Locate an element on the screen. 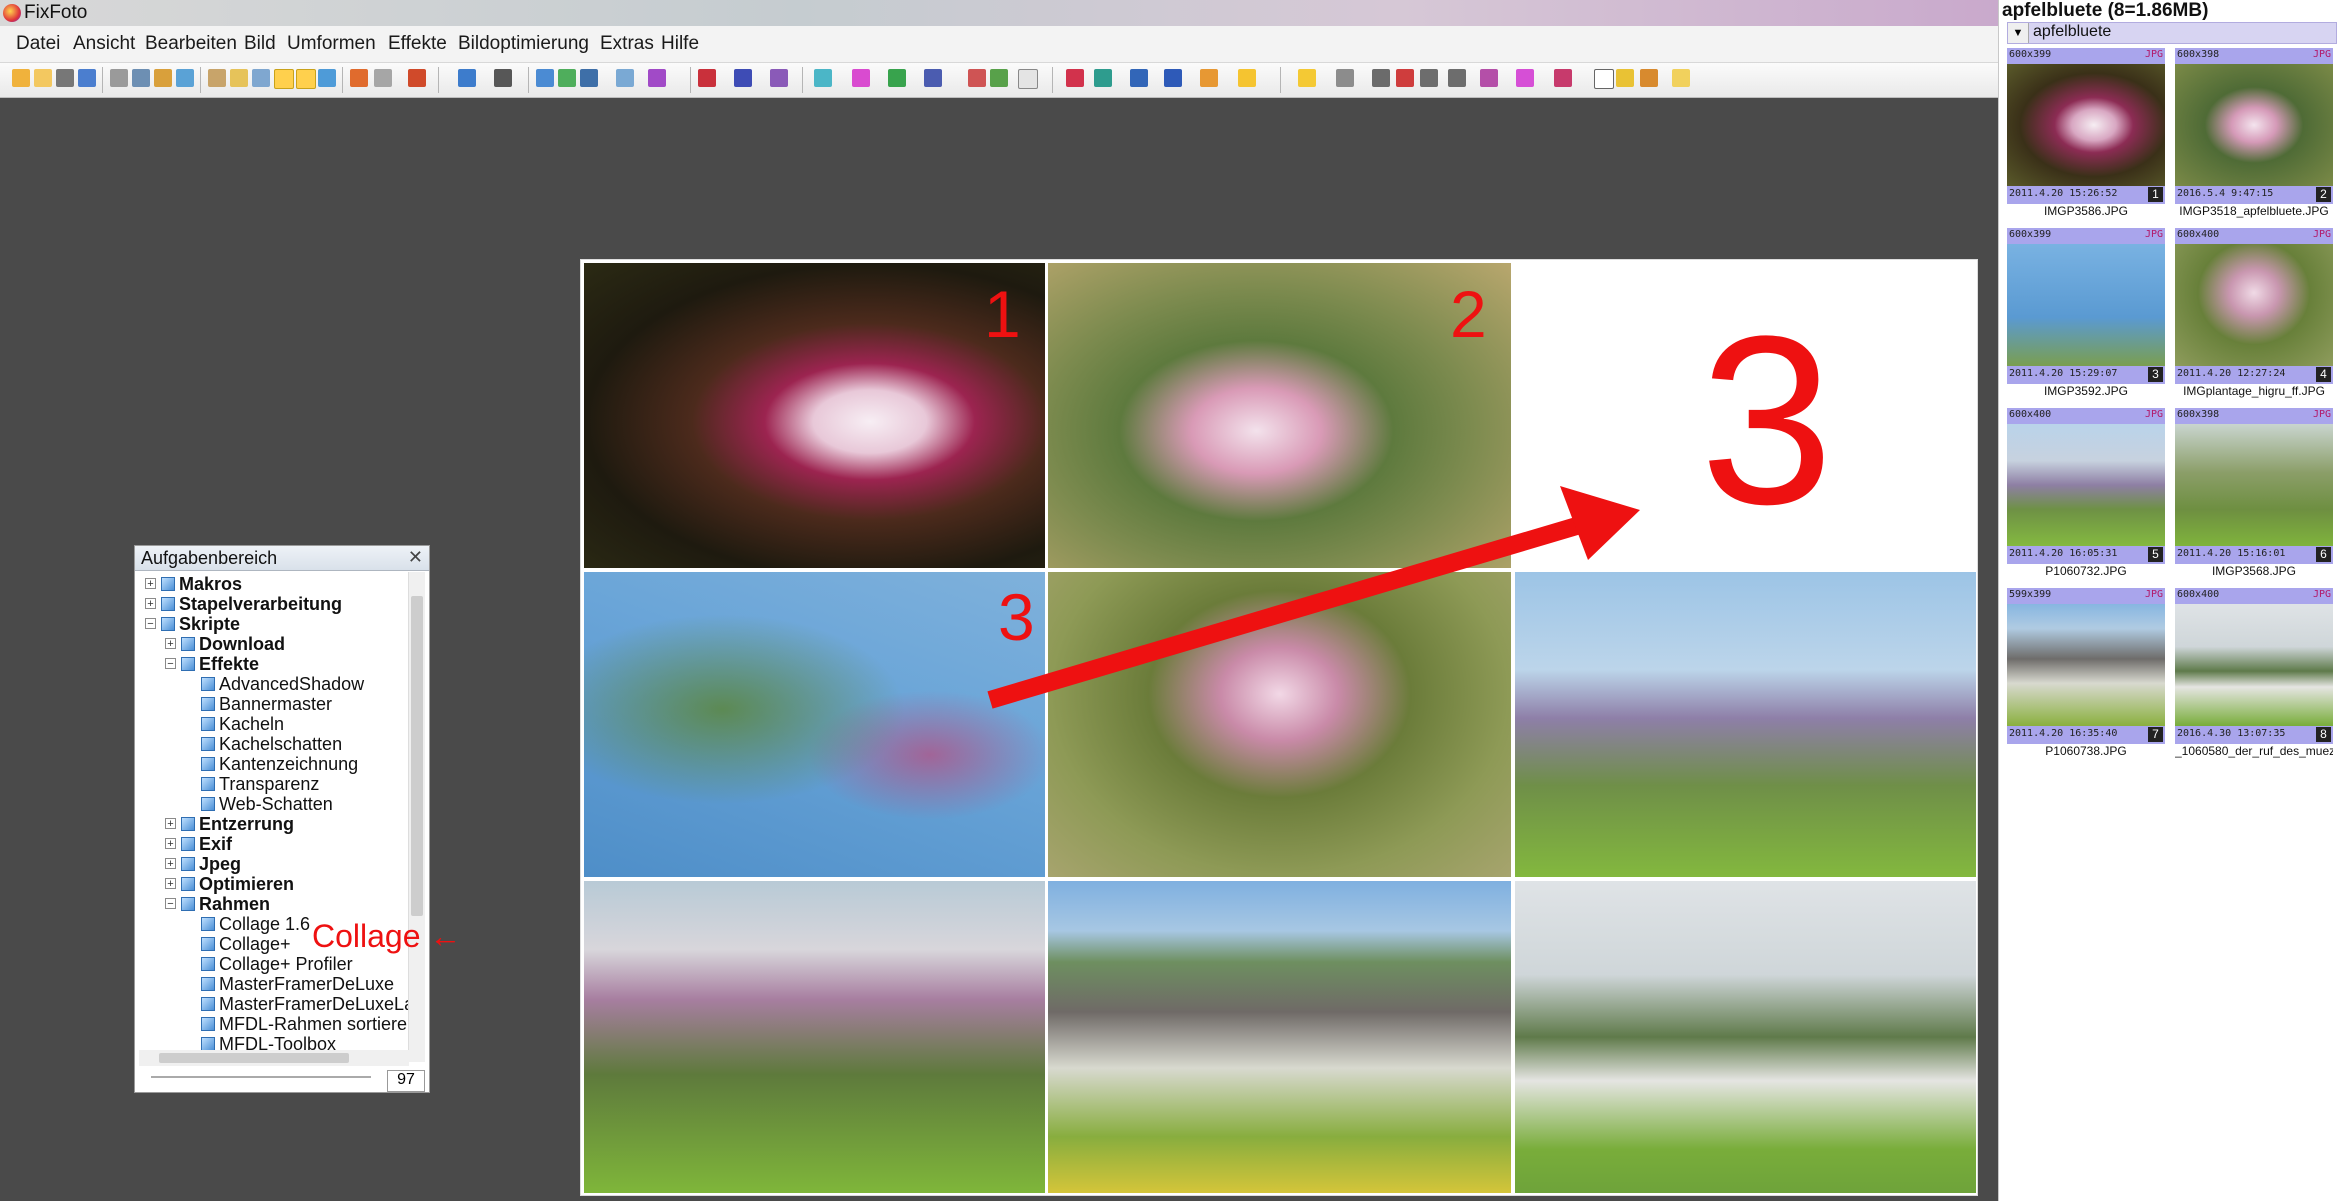 The height and width of the screenshot is (1201, 2351). thumb-date: 2016.5.4 9:47:15 is located at coordinates (2225, 193).